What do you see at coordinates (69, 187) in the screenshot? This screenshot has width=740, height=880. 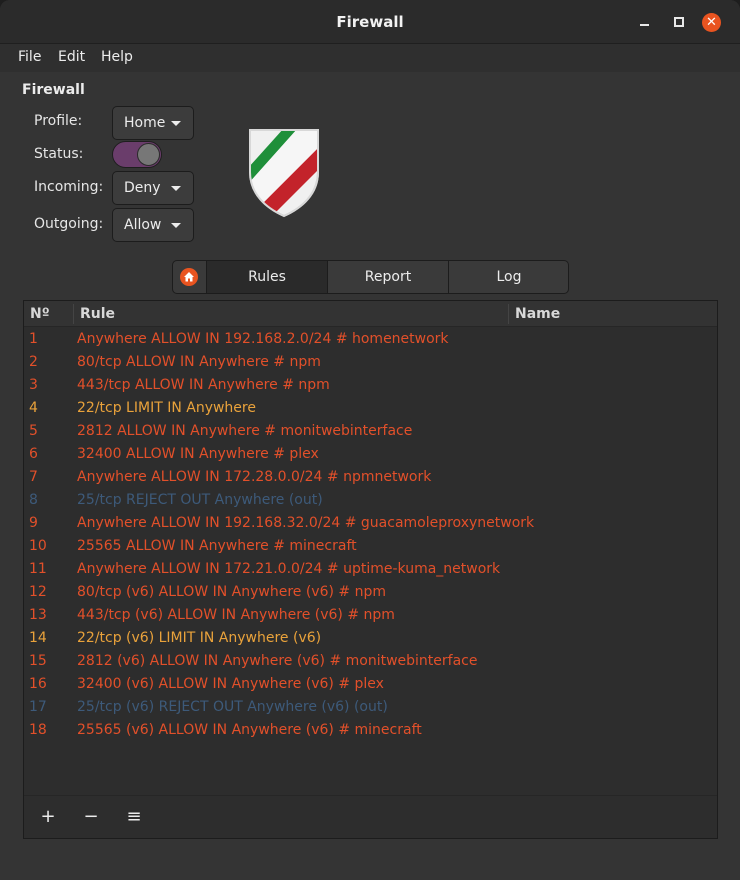 I see `incoming-label: Incoming:` at bounding box center [69, 187].